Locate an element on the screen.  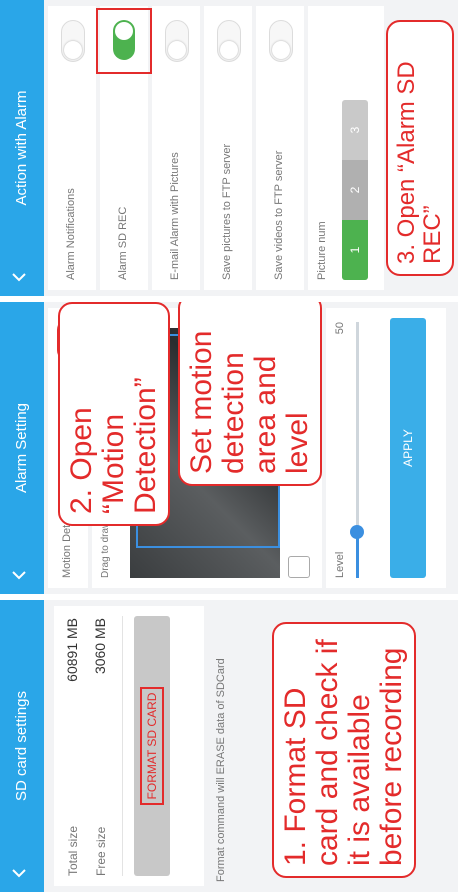
total-size-value: 60891 MB is located at coordinates (72, 650).